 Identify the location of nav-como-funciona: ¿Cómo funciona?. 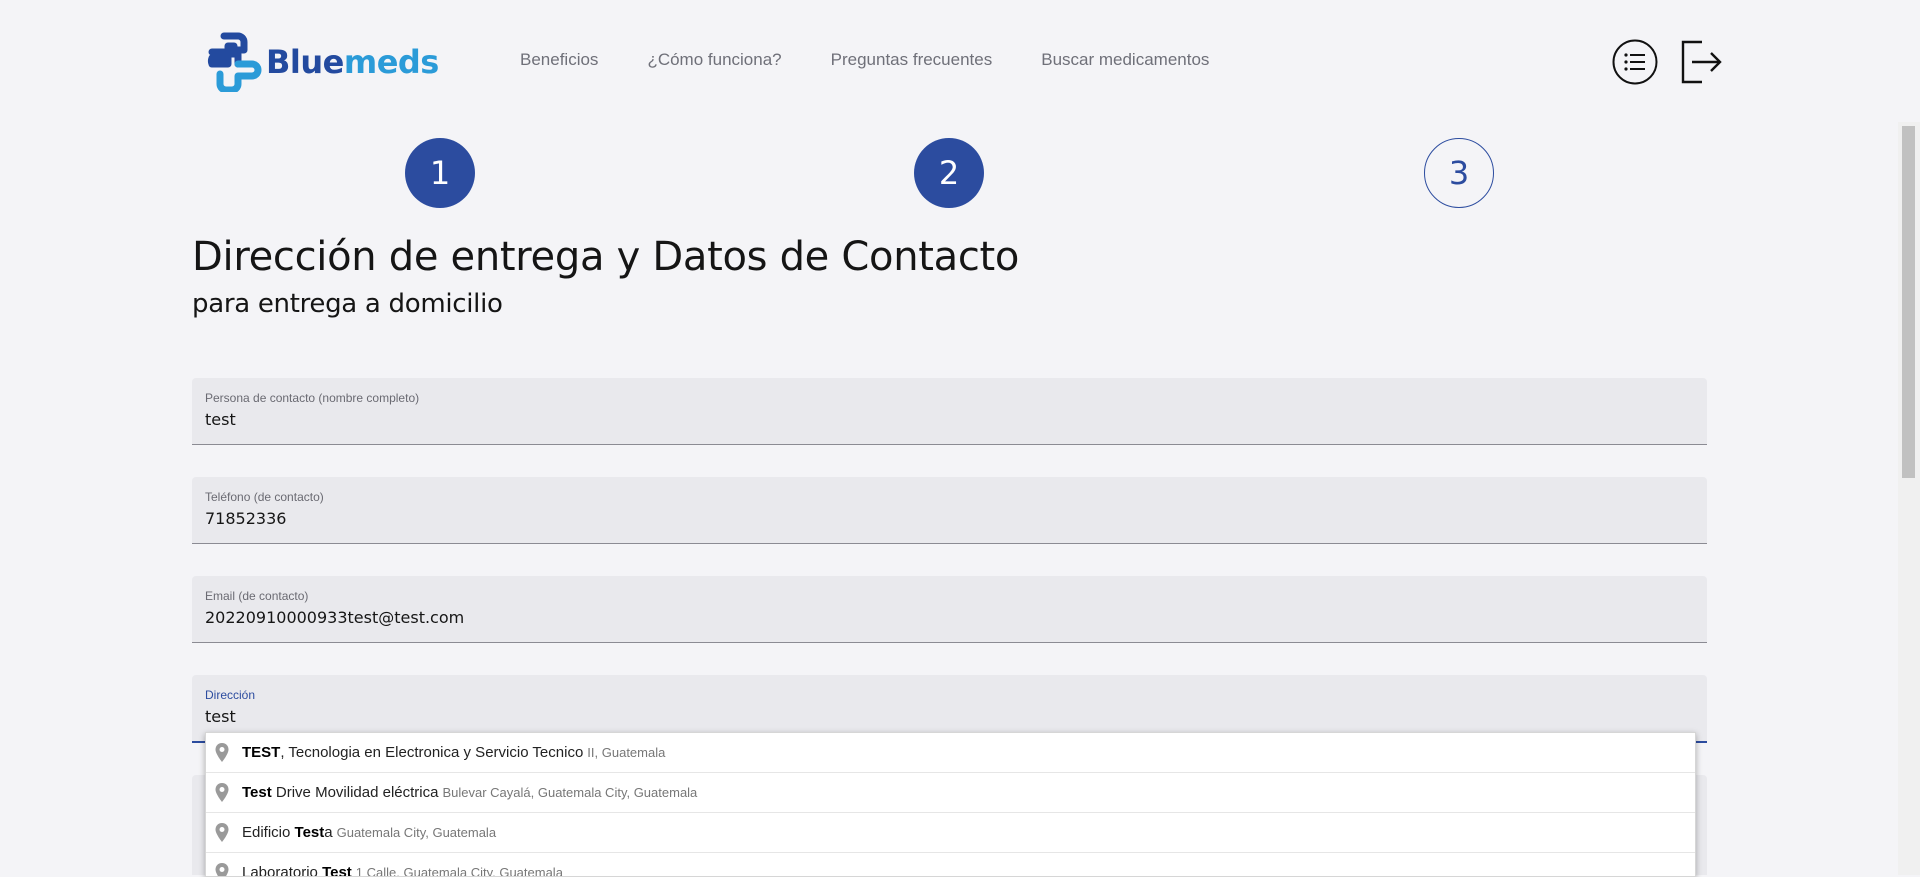
(714, 60).